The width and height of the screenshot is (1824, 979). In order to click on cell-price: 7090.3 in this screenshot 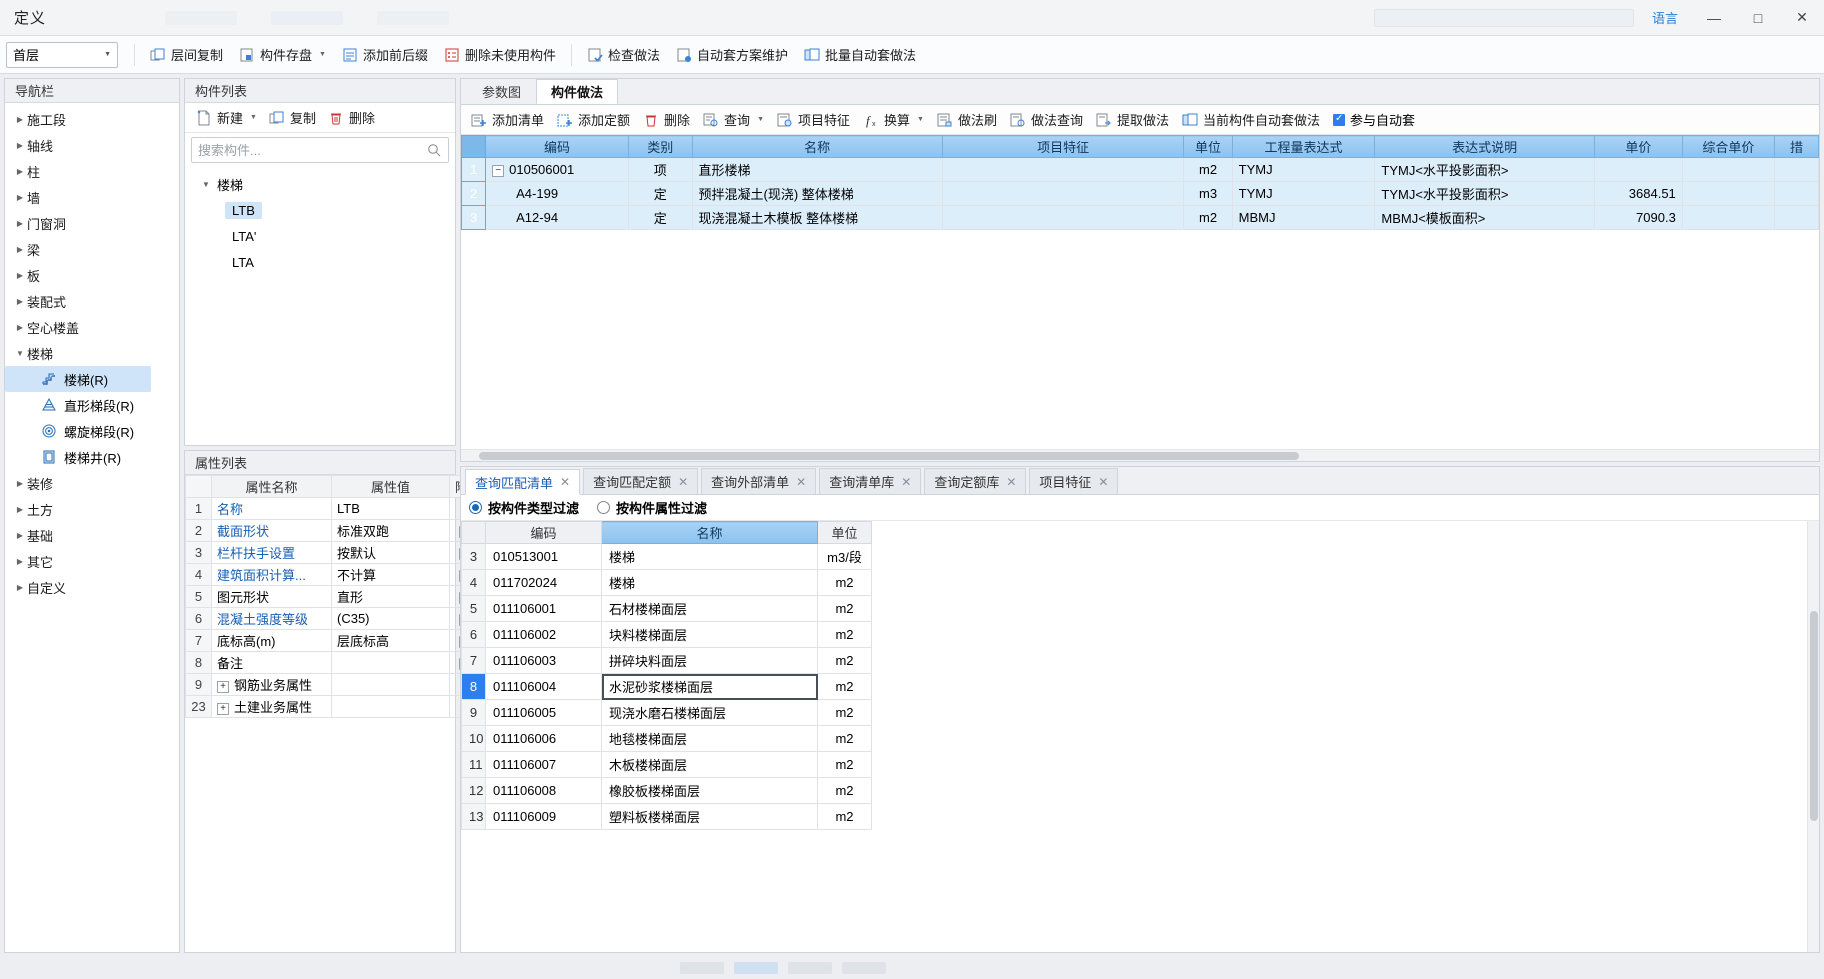, I will do `click(1638, 217)`.